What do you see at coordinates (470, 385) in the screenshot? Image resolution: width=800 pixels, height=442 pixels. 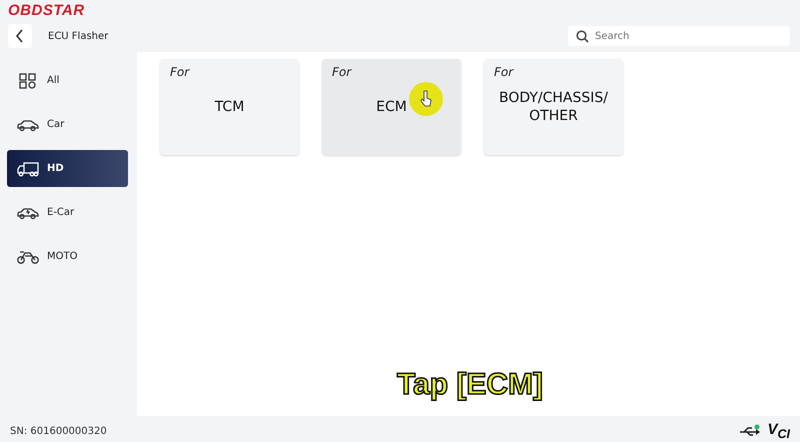 I see `caption: Tap [ECM]` at bounding box center [470, 385].